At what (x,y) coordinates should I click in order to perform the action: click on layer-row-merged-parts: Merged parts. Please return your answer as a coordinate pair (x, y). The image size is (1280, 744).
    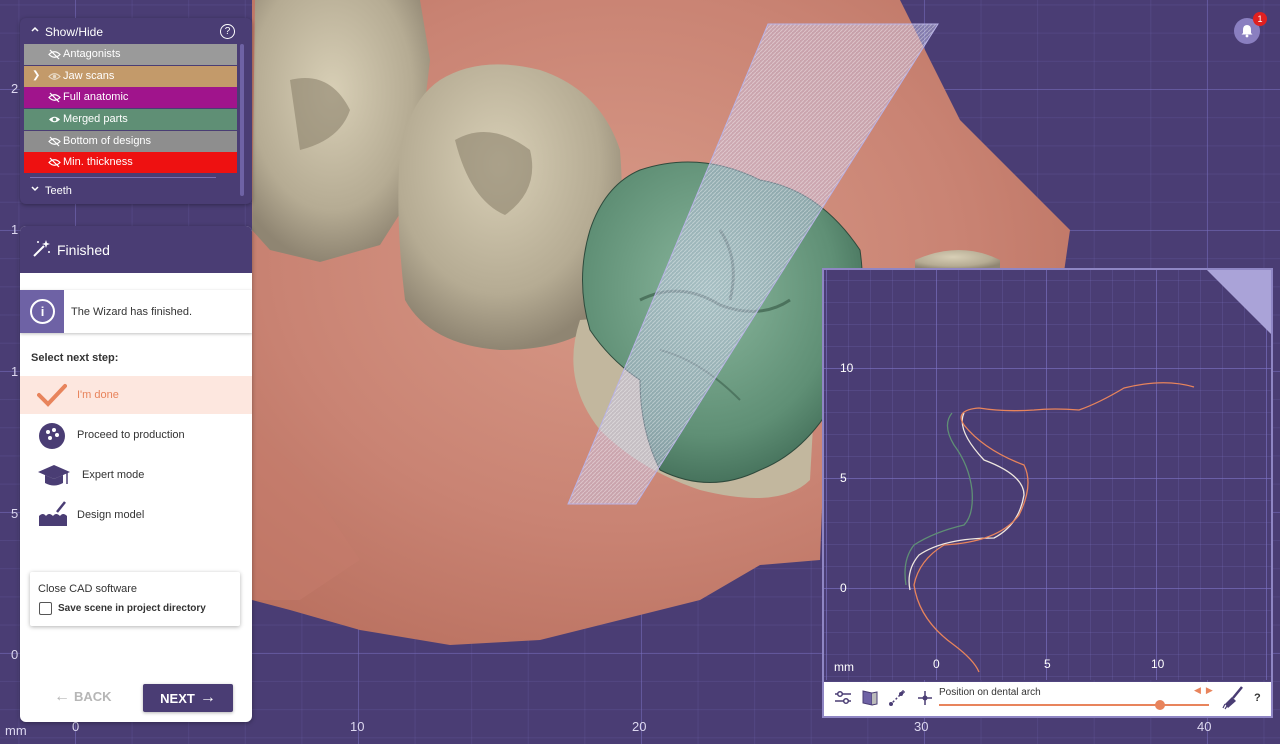
    Looking at the image, I should click on (130, 119).